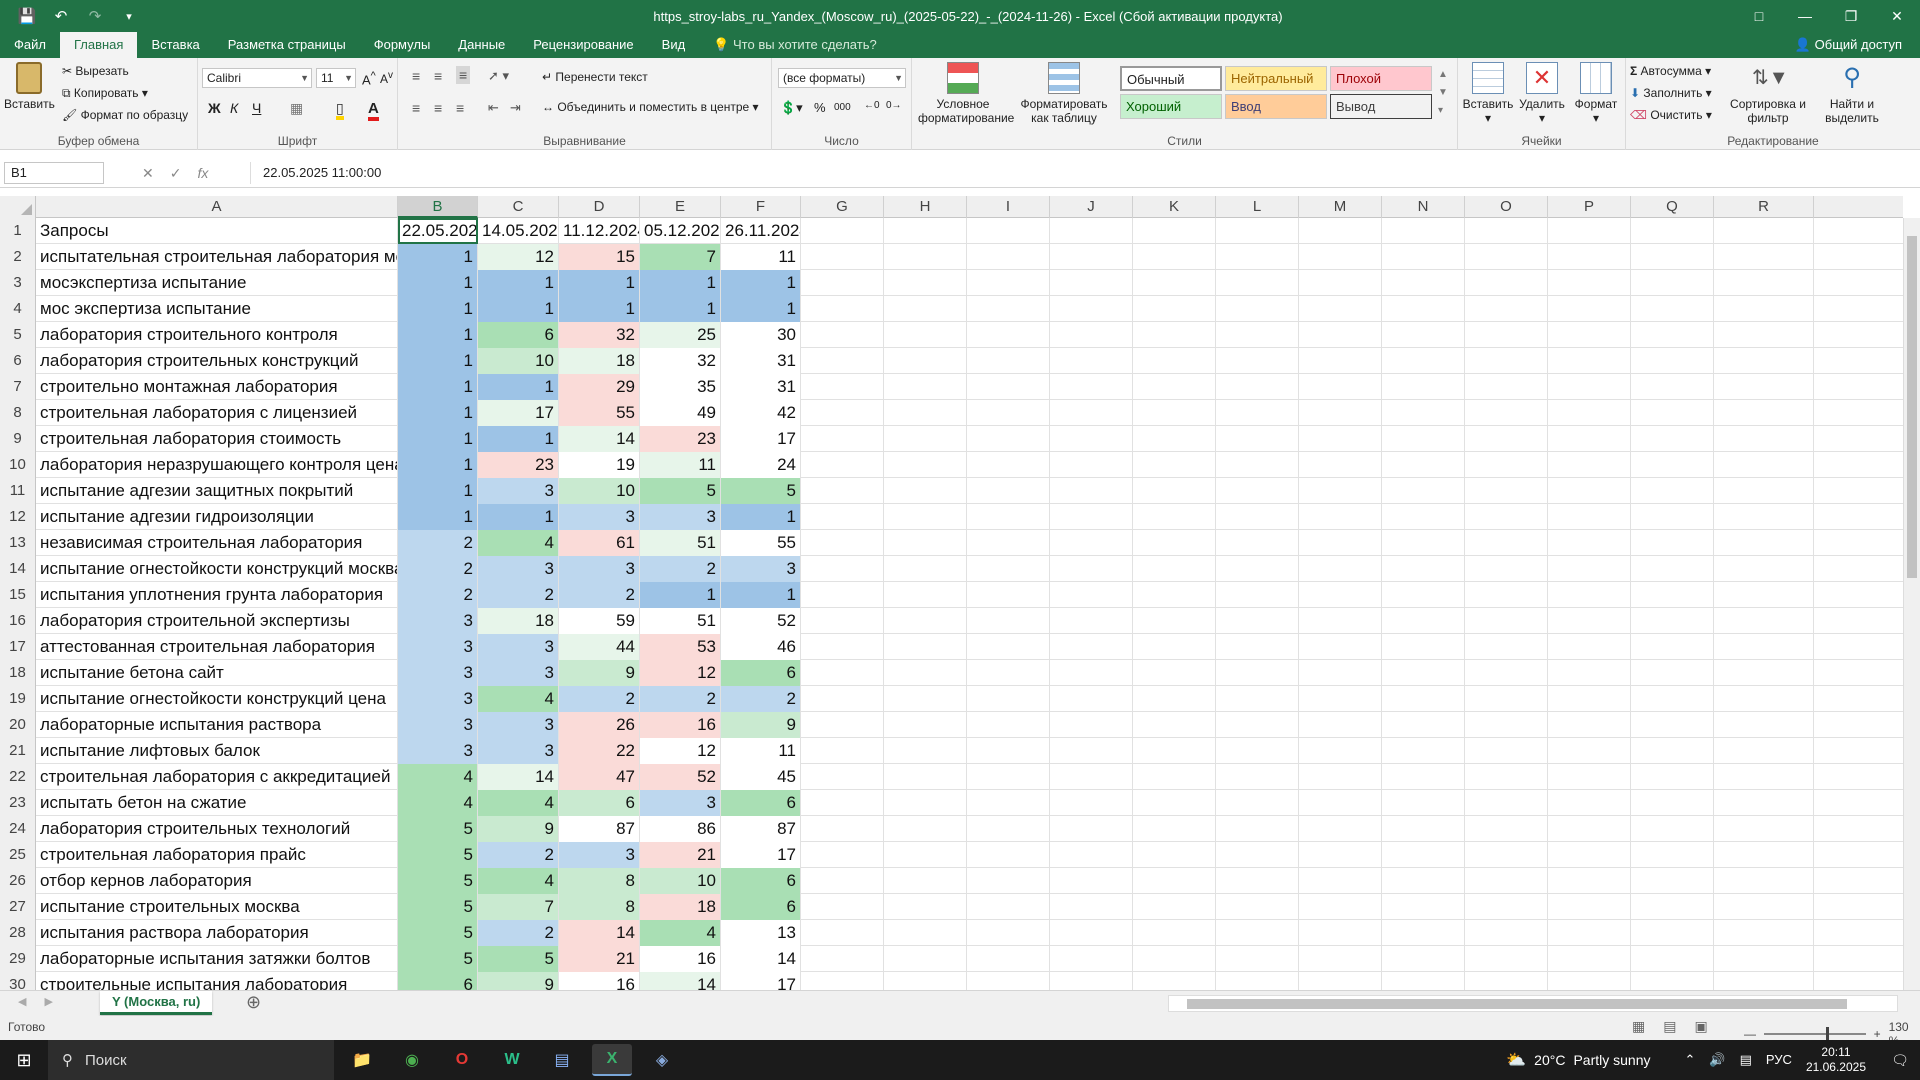 Image resolution: width=1920 pixels, height=1080 pixels. I want to click on weather-widget: ⛅ 20°C Partly sunny, so click(1578, 1060).